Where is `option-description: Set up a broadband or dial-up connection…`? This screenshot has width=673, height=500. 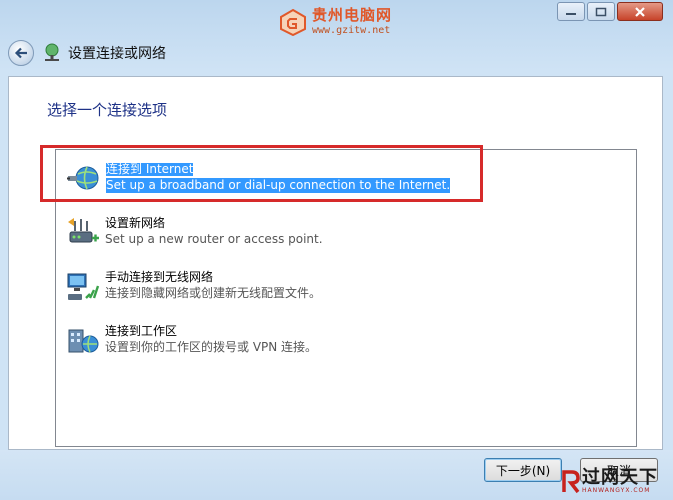
option-description: Set up a broadband or dial-up connection… is located at coordinates (278, 185).